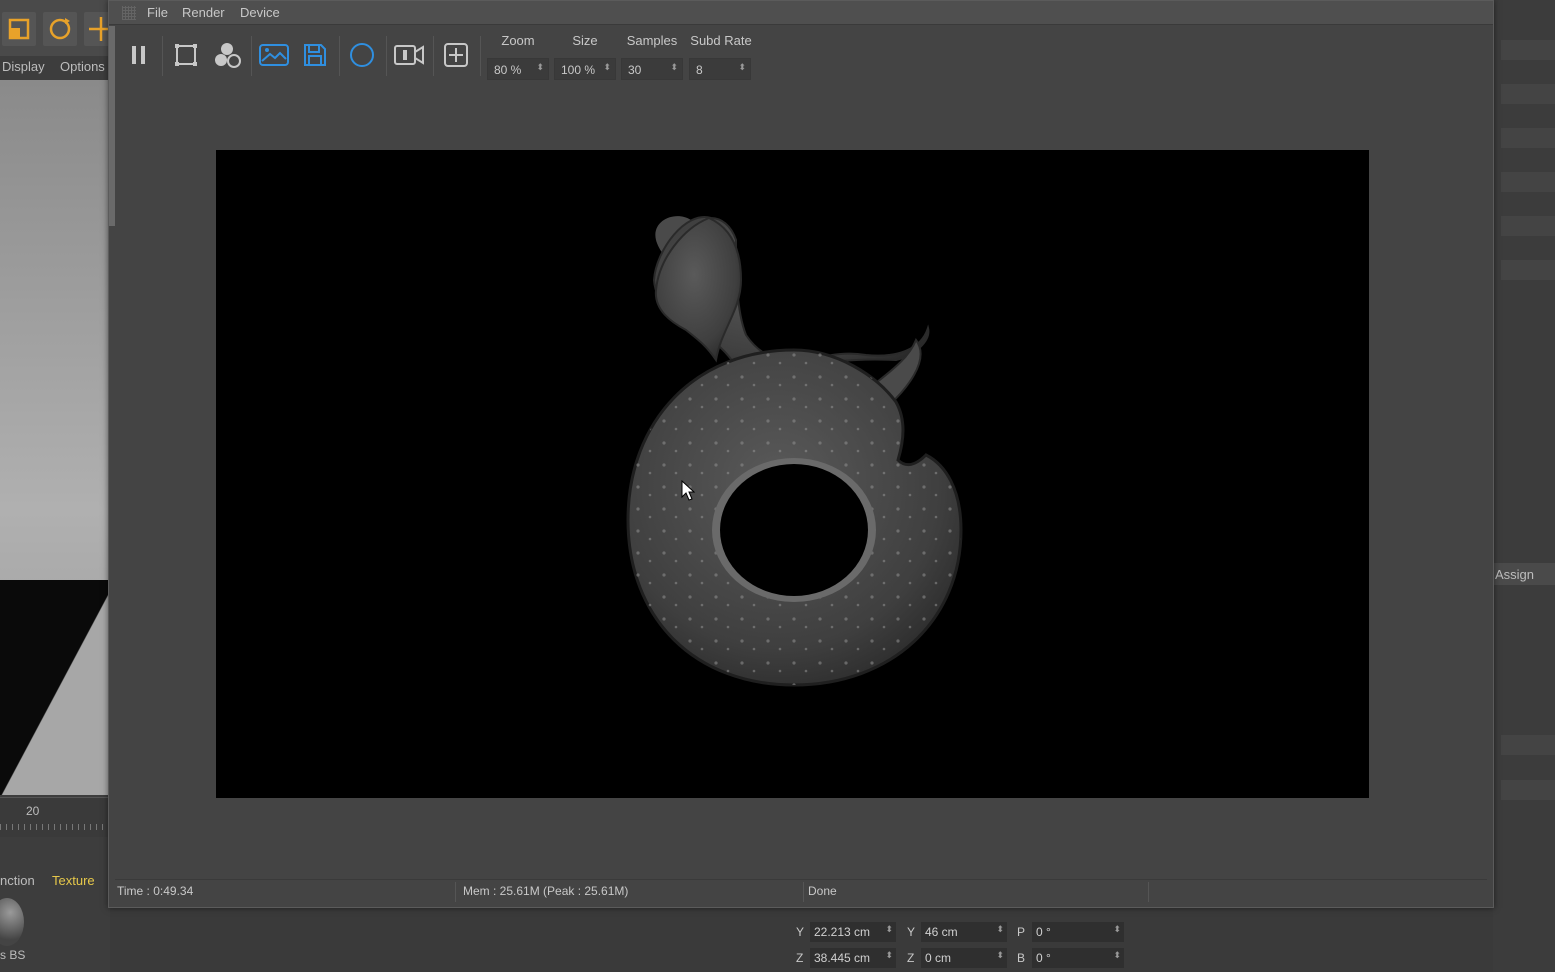 The width and height of the screenshot is (1555, 972). I want to click on background-app-right: Assign, so click(1524, 486).